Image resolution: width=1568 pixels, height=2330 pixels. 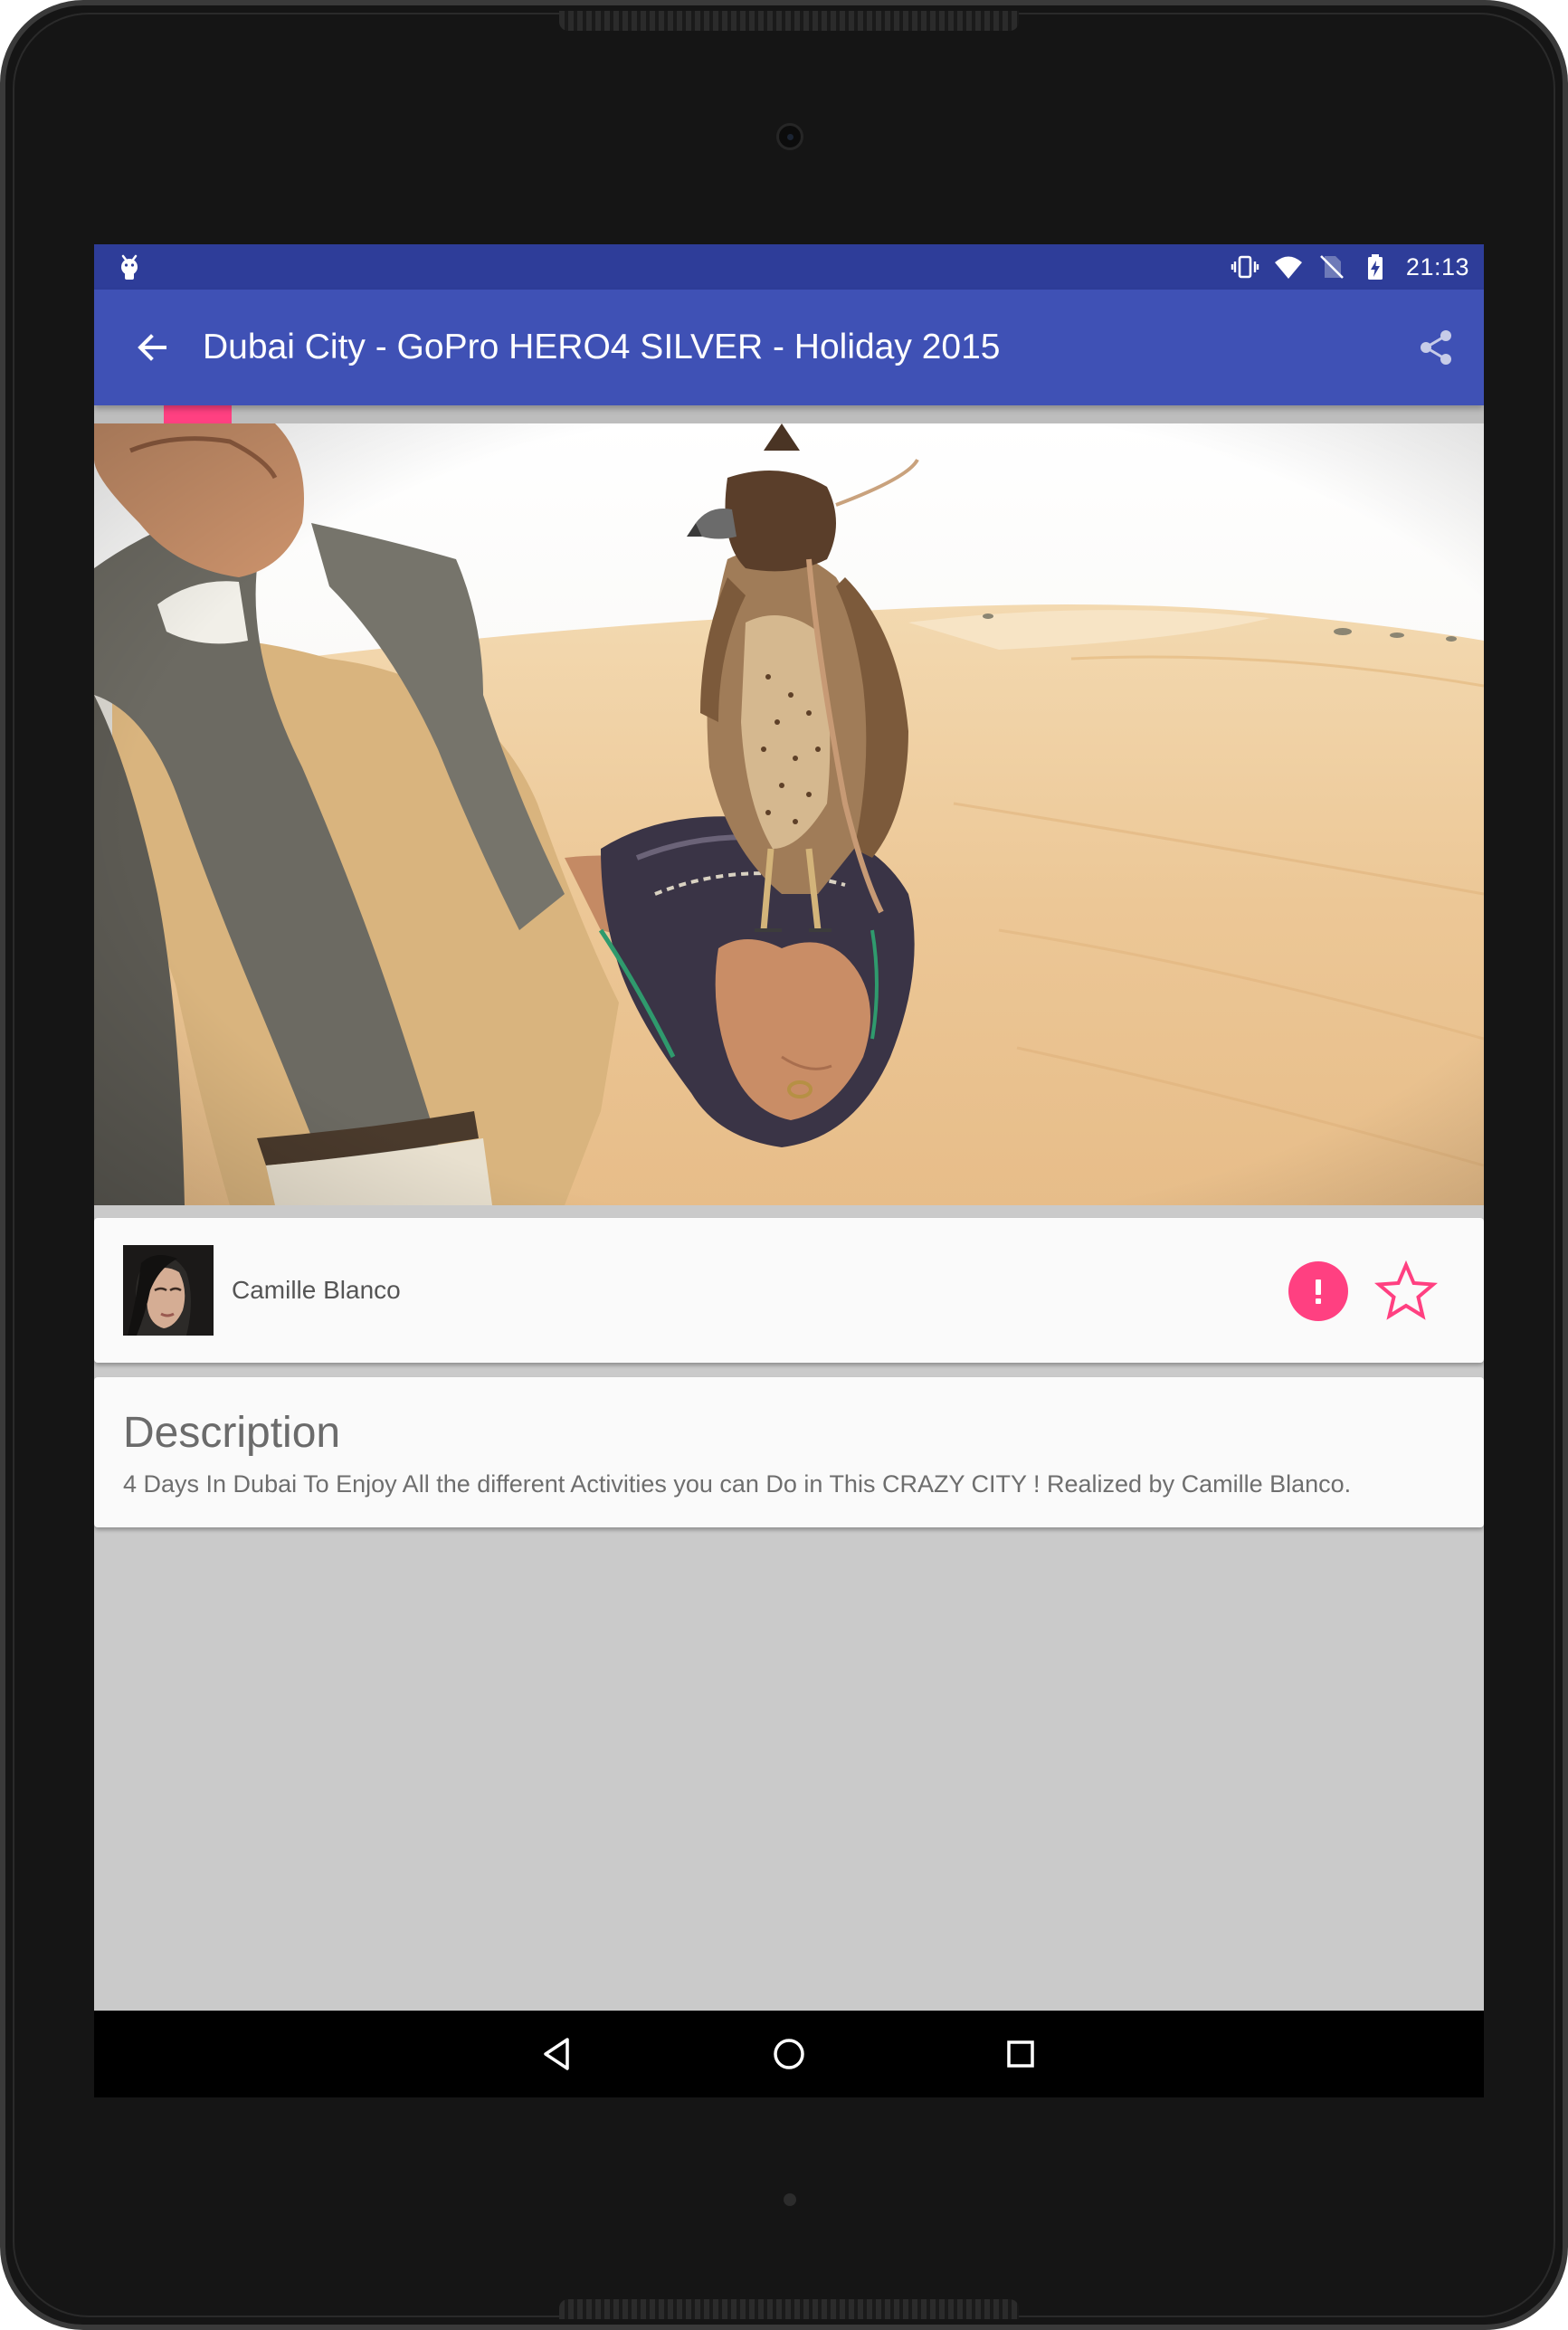 I want to click on arrow-back-icon, so click(x=152, y=347).